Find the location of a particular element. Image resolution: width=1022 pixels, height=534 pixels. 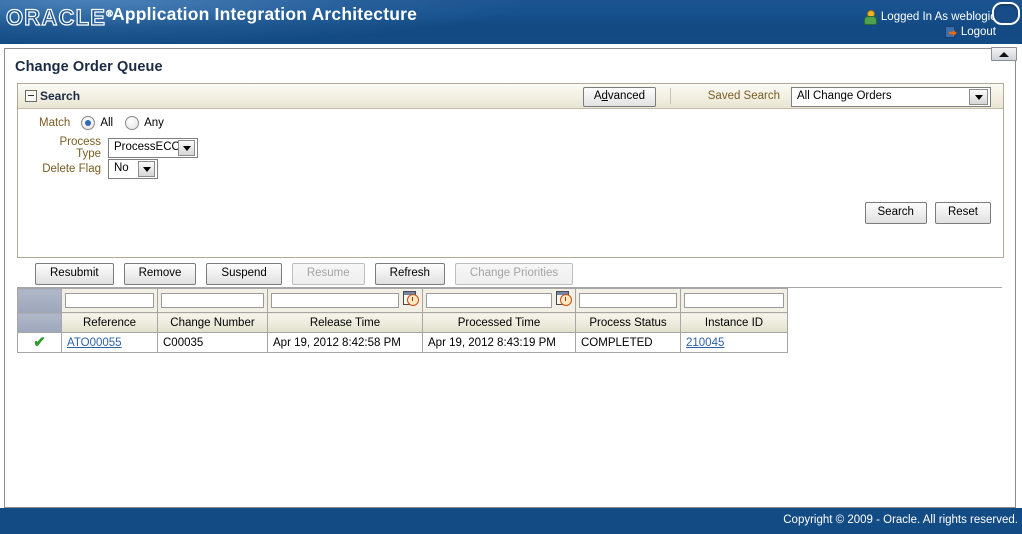

column-header-process-status: Process Status is located at coordinates (628, 322).